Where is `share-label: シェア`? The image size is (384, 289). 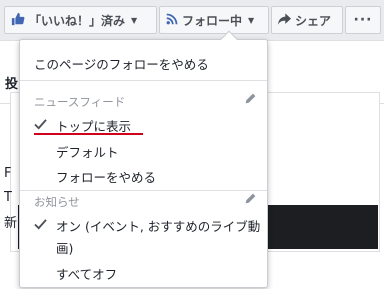
share-label: シェア is located at coordinates (313, 20).